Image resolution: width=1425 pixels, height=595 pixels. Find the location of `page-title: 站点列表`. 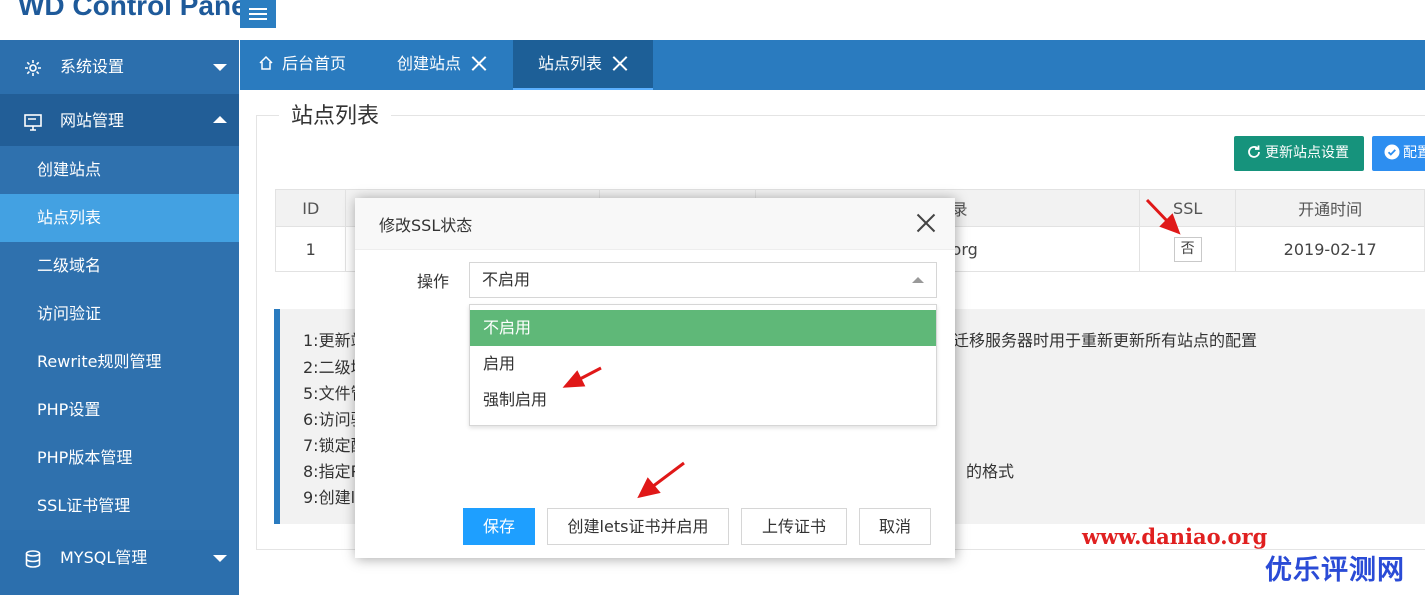

page-title: 站点列表 is located at coordinates (335, 114).